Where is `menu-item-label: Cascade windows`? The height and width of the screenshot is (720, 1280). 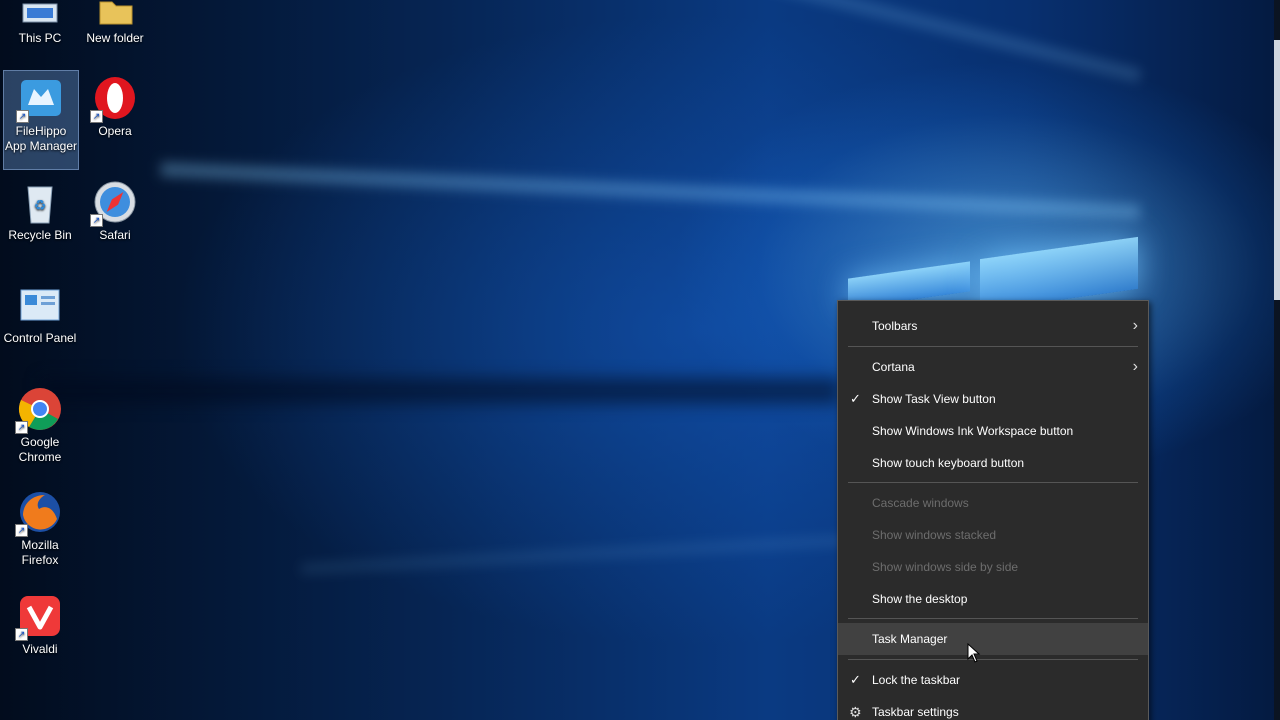
menu-item-label: Cascade windows is located at coordinates (920, 503).